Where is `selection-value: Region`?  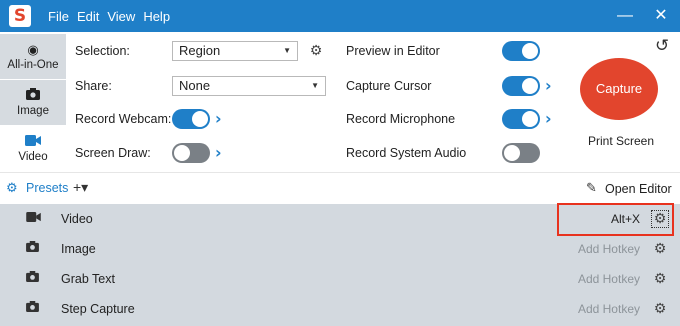
selection-value: Region is located at coordinates (200, 50).